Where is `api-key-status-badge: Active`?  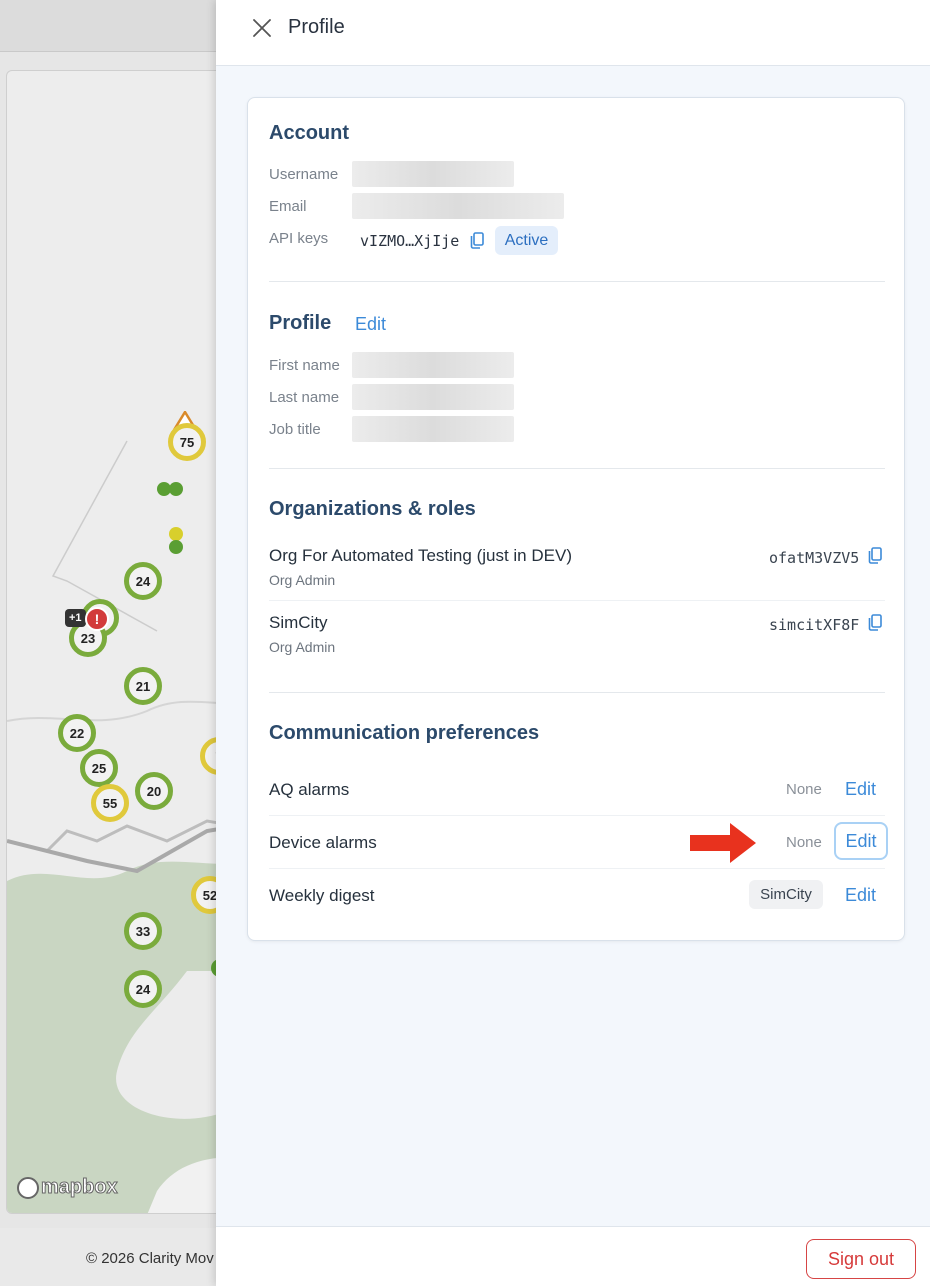 api-key-status-badge: Active is located at coordinates (526, 240).